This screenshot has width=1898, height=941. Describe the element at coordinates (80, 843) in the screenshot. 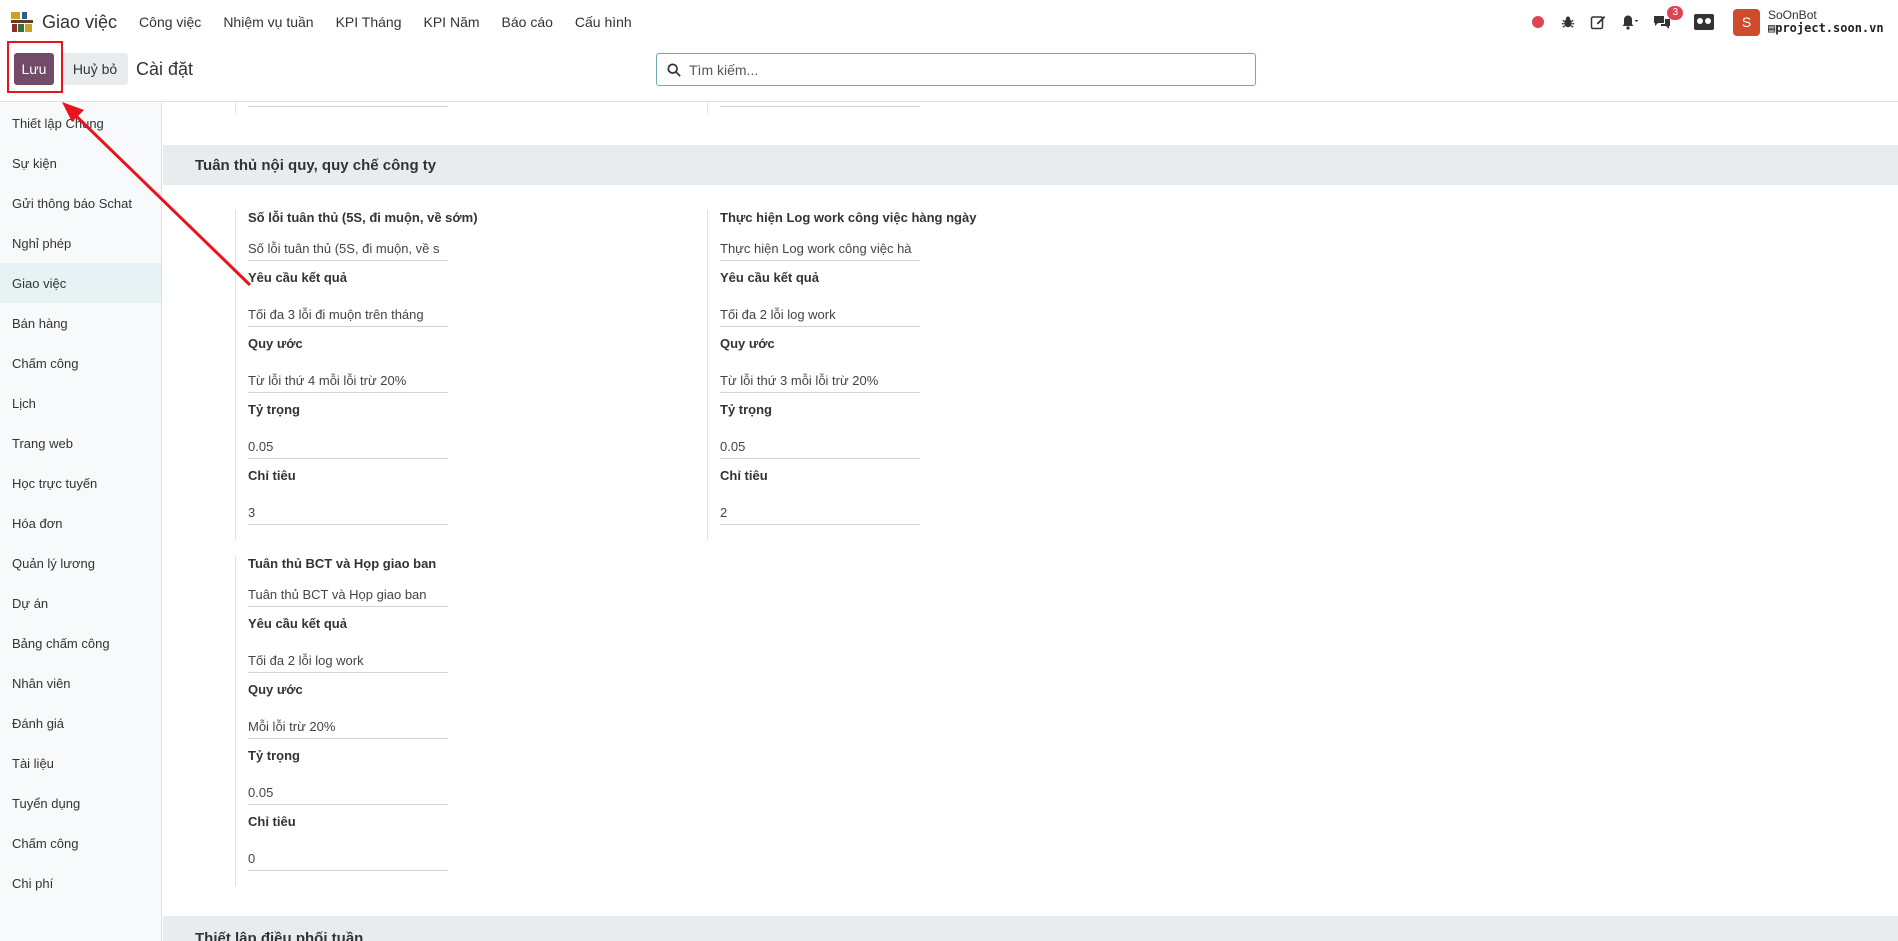

I see `sidebar-item-cham-cong-2: Chấm công` at that location.